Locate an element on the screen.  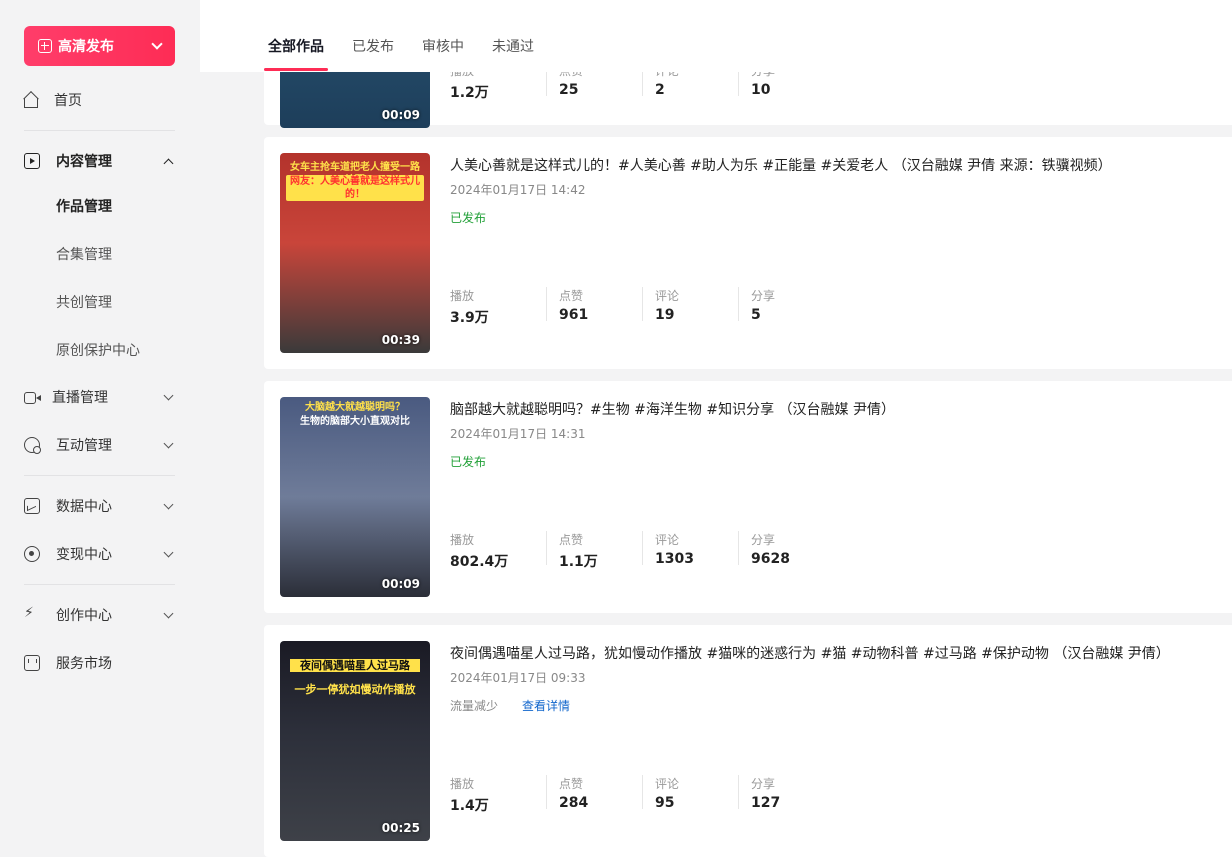
stat-share: 分享 127 is located at coordinates (786, 793).